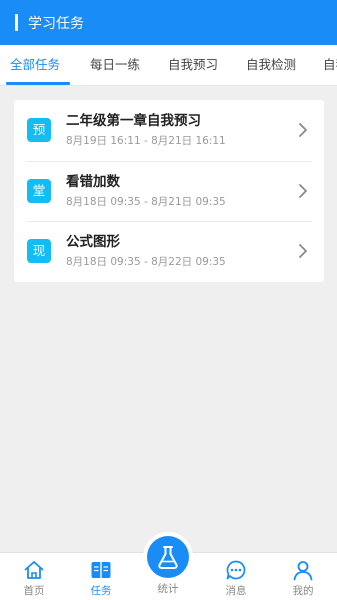 This screenshot has width=337, height=600. I want to click on tab-bar: 全部任务 每日一练 自我预习 自我检测 自我, so click(168, 65).